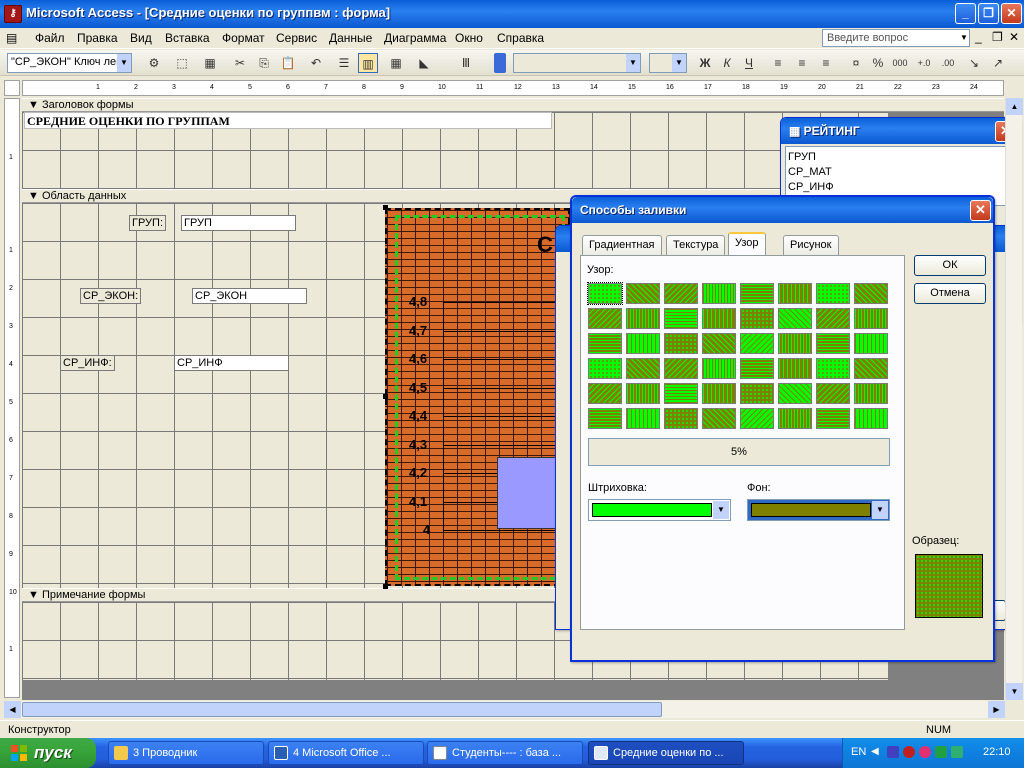 Image resolution: width=1024 pixels, height=768 pixels. Describe the element at coordinates (466, 63) in the screenshot. I see `gridlines-icon: Ⅲ` at that location.